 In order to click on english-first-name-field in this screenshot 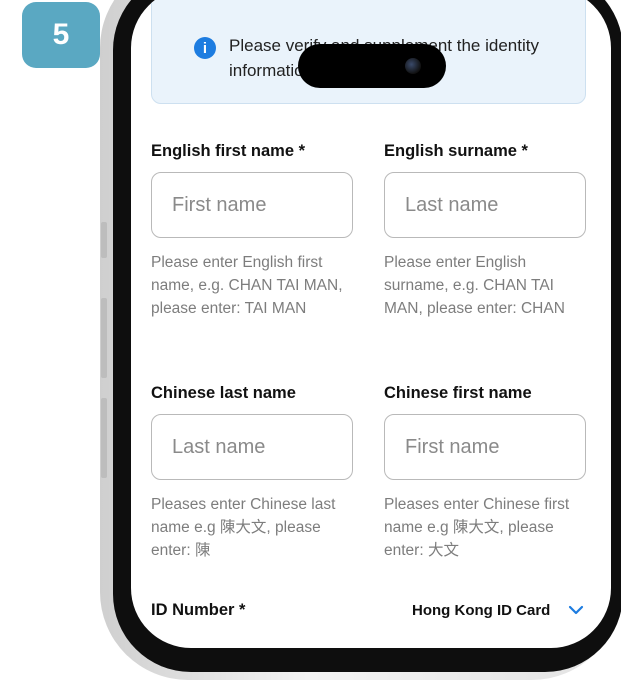, I will do `click(252, 205)`.